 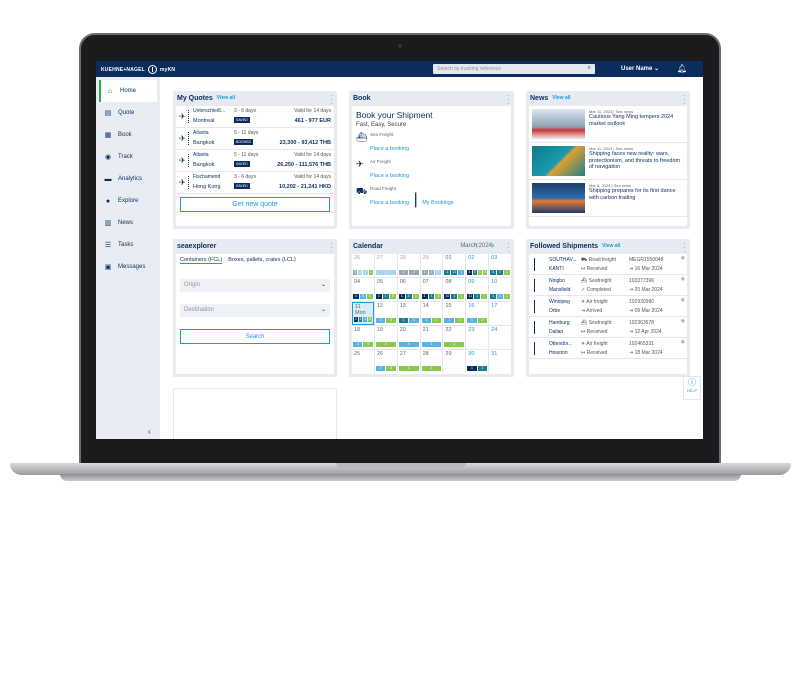 What do you see at coordinates (408, 289) in the screenshot?
I see `calendar-day: 06 1 4 3` at bounding box center [408, 289].